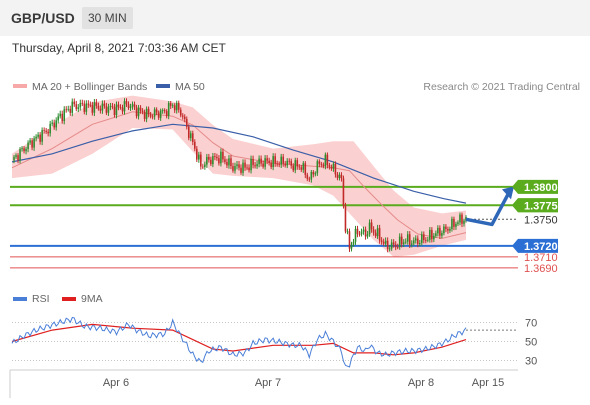  Describe the element at coordinates (163, 86) in the screenshot. I see `ma50-legend-swatch` at that location.